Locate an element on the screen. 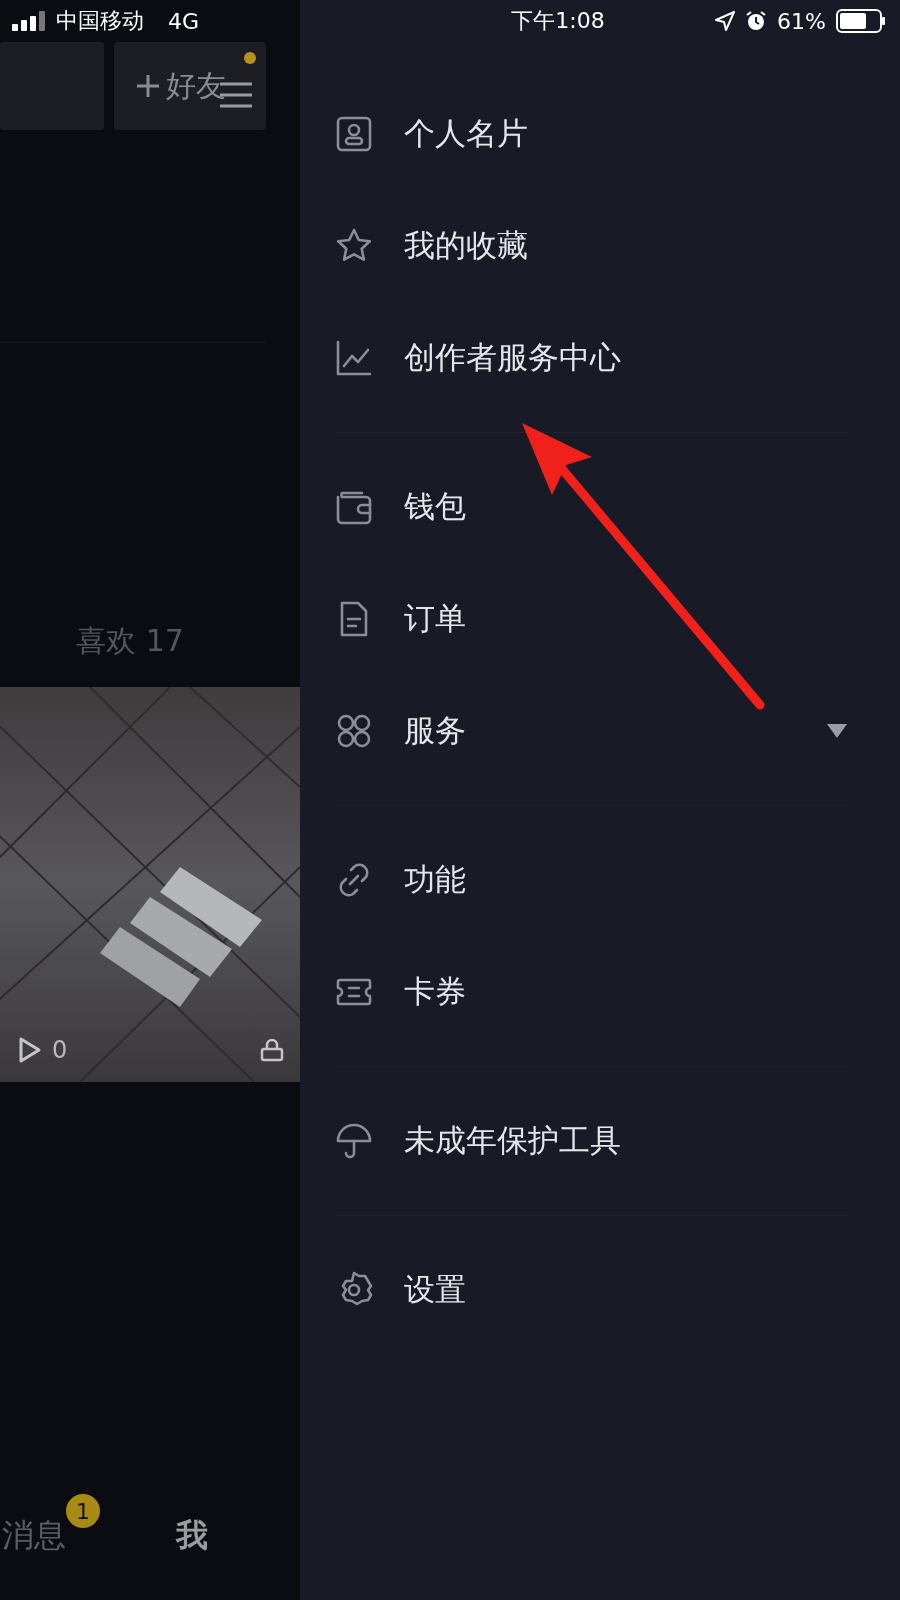 The width and height of the screenshot is (900, 1600). menu-item: 钱包 is located at coordinates (591, 507).